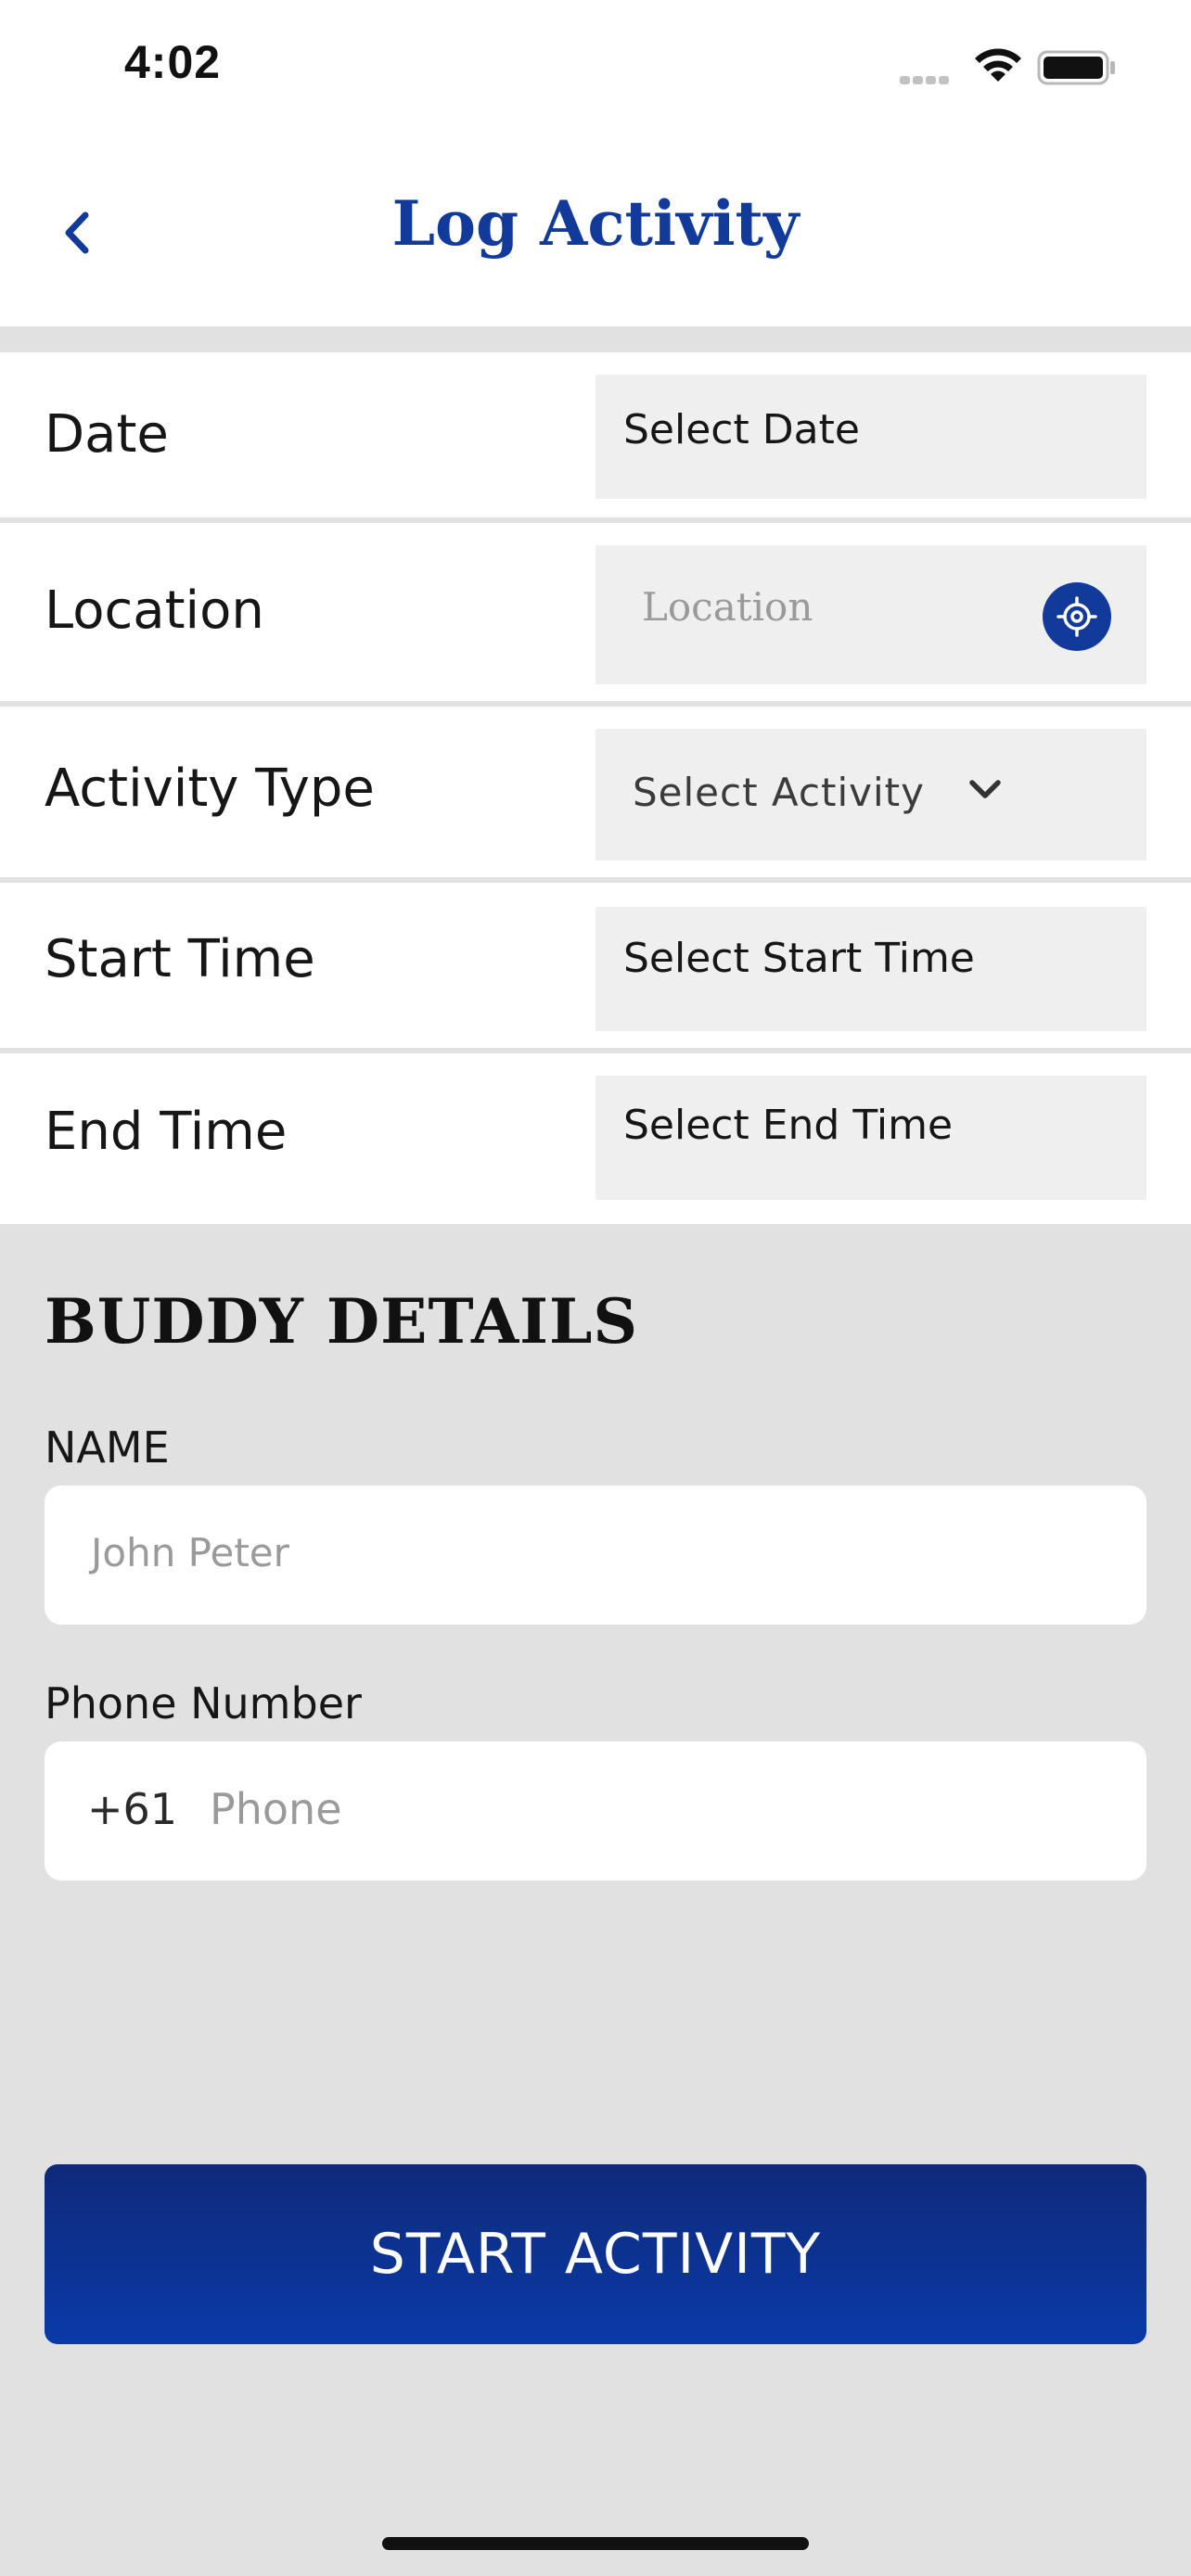 The height and width of the screenshot is (2576, 1191). Describe the element at coordinates (342, 1321) in the screenshot. I see `section-title-buddy-details: BUDDY DETAILS` at that location.